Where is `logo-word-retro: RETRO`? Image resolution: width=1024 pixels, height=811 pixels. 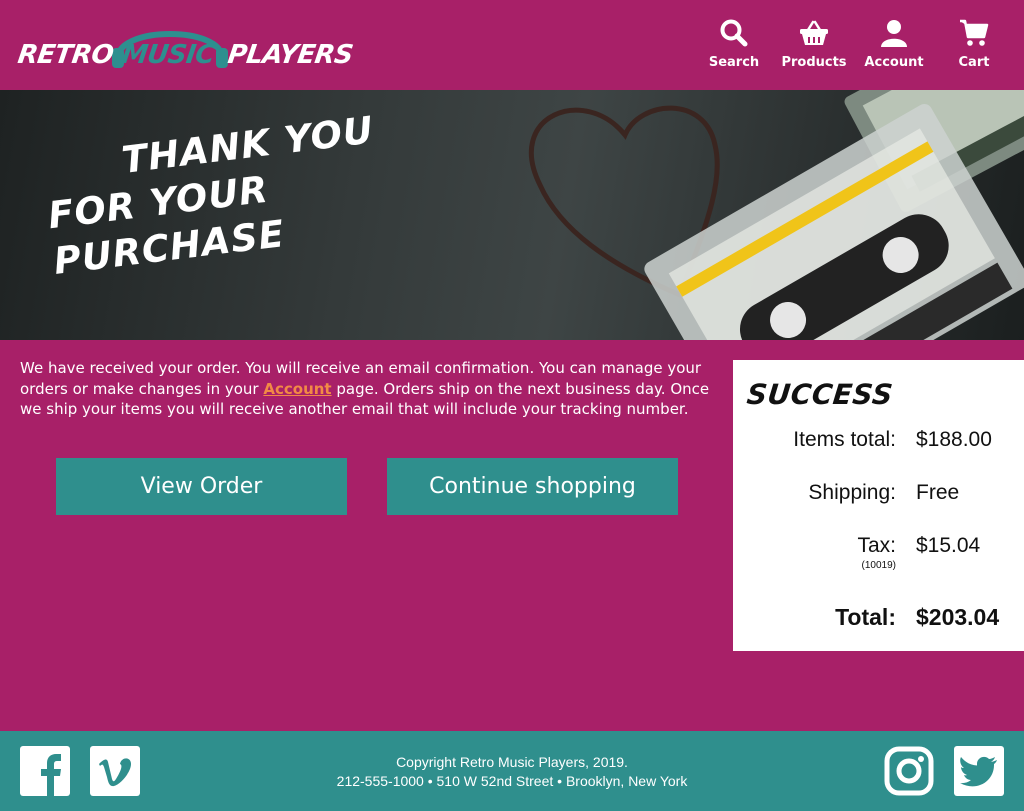 logo-word-retro: RETRO is located at coordinates (65, 55).